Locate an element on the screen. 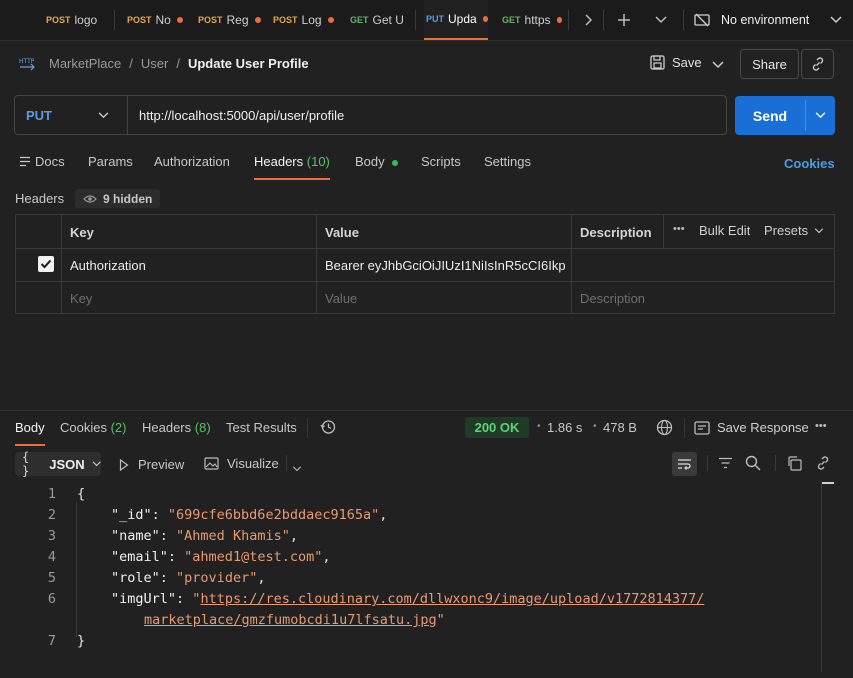 The image size is (853, 678). response-divider is located at coordinates (426, 410).